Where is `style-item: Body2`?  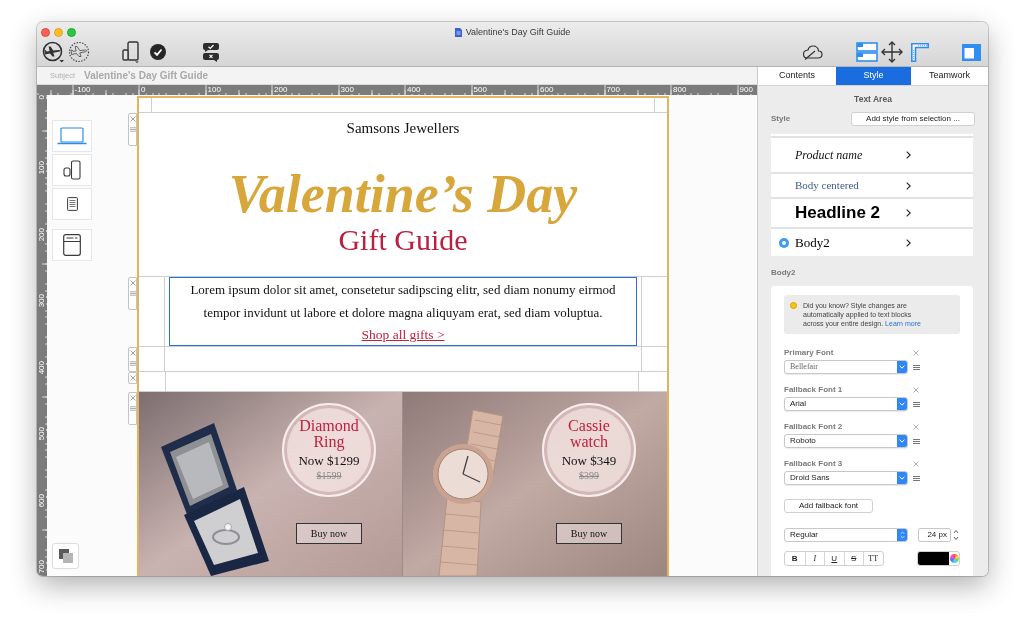
style-item: Body2 is located at coordinates (872, 242).